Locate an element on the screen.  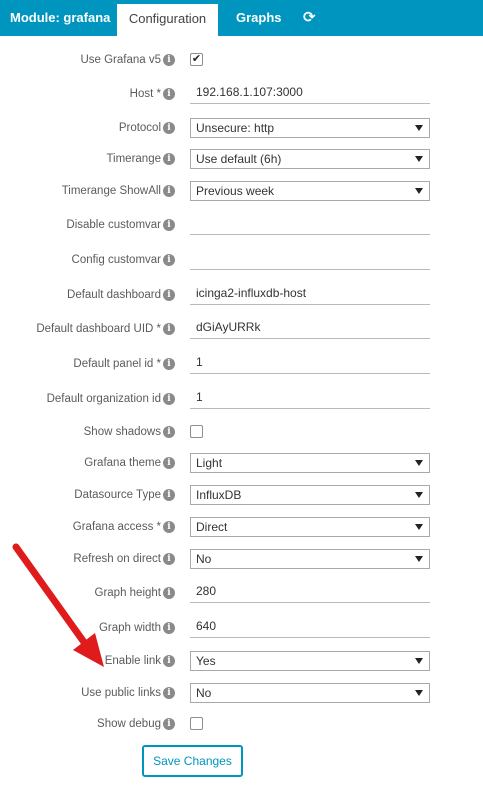
row-default-dashboard-uid: Default dashboard UID * i is located at coordinates (241, 329).